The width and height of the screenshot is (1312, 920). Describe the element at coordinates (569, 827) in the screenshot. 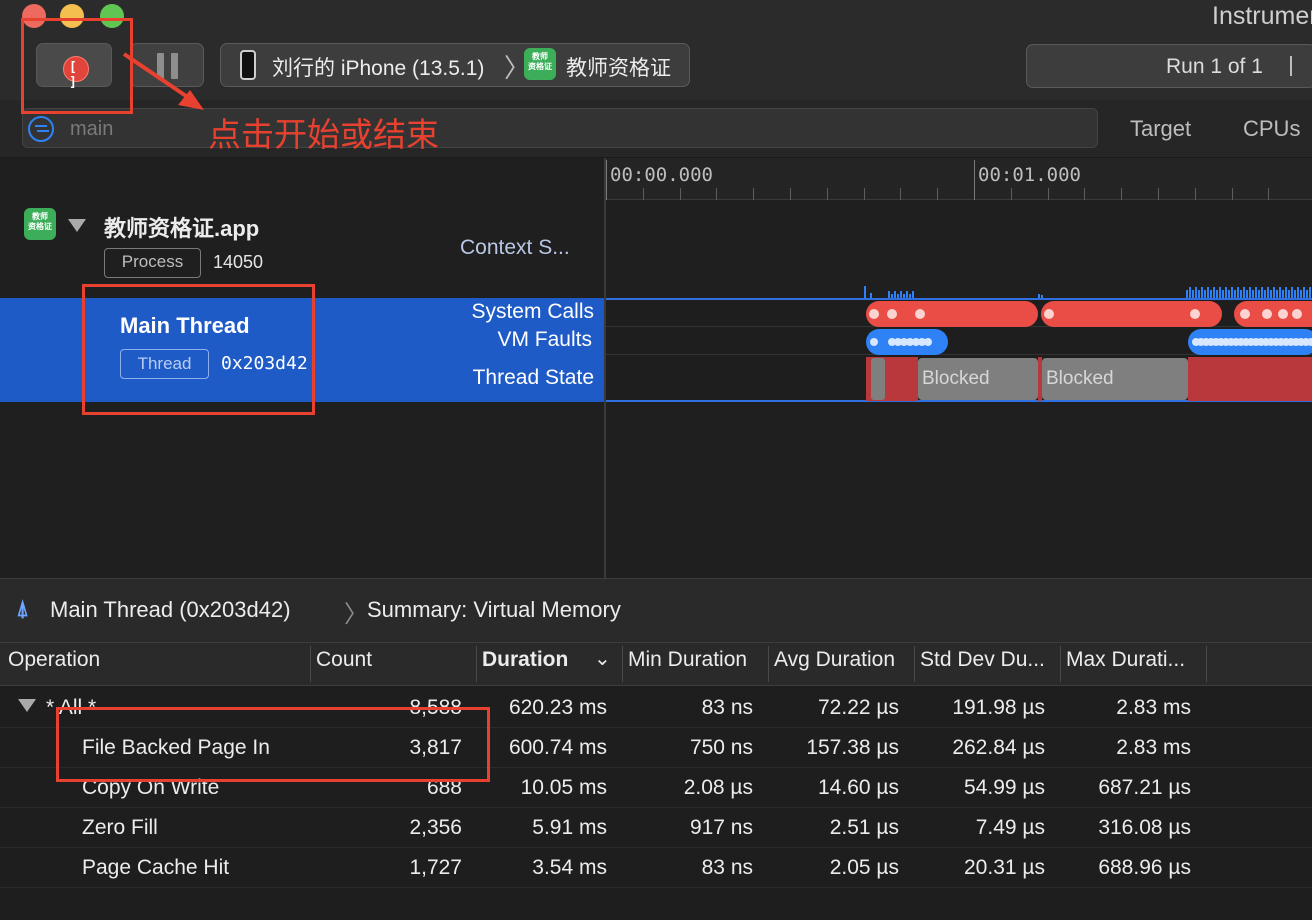

I see `cell-duration: 5.91 ms` at that location.